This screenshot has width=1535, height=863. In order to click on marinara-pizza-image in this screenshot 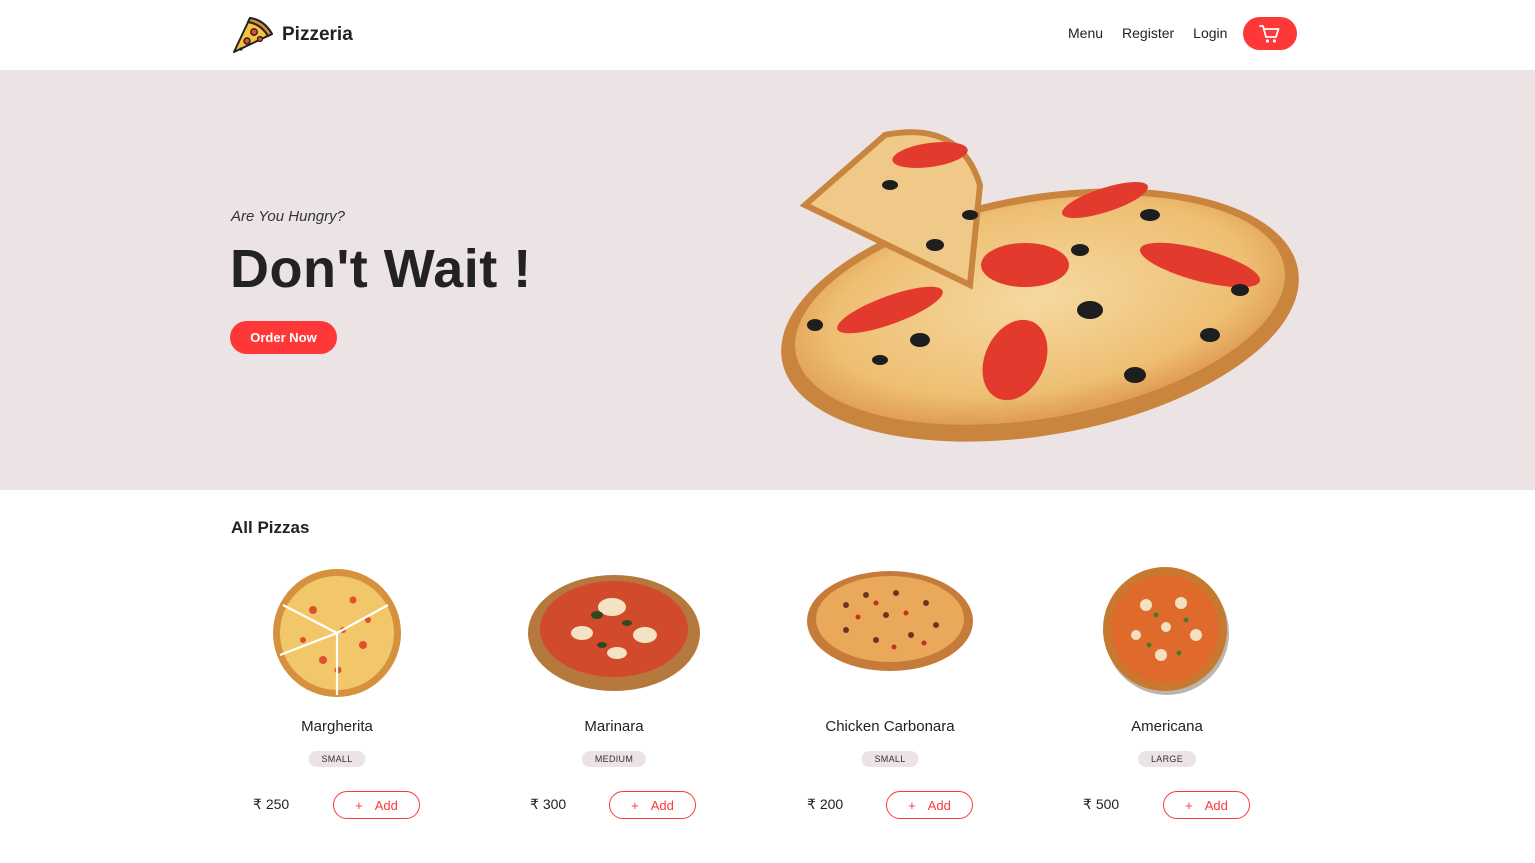, I will do `click(614, 633)`.